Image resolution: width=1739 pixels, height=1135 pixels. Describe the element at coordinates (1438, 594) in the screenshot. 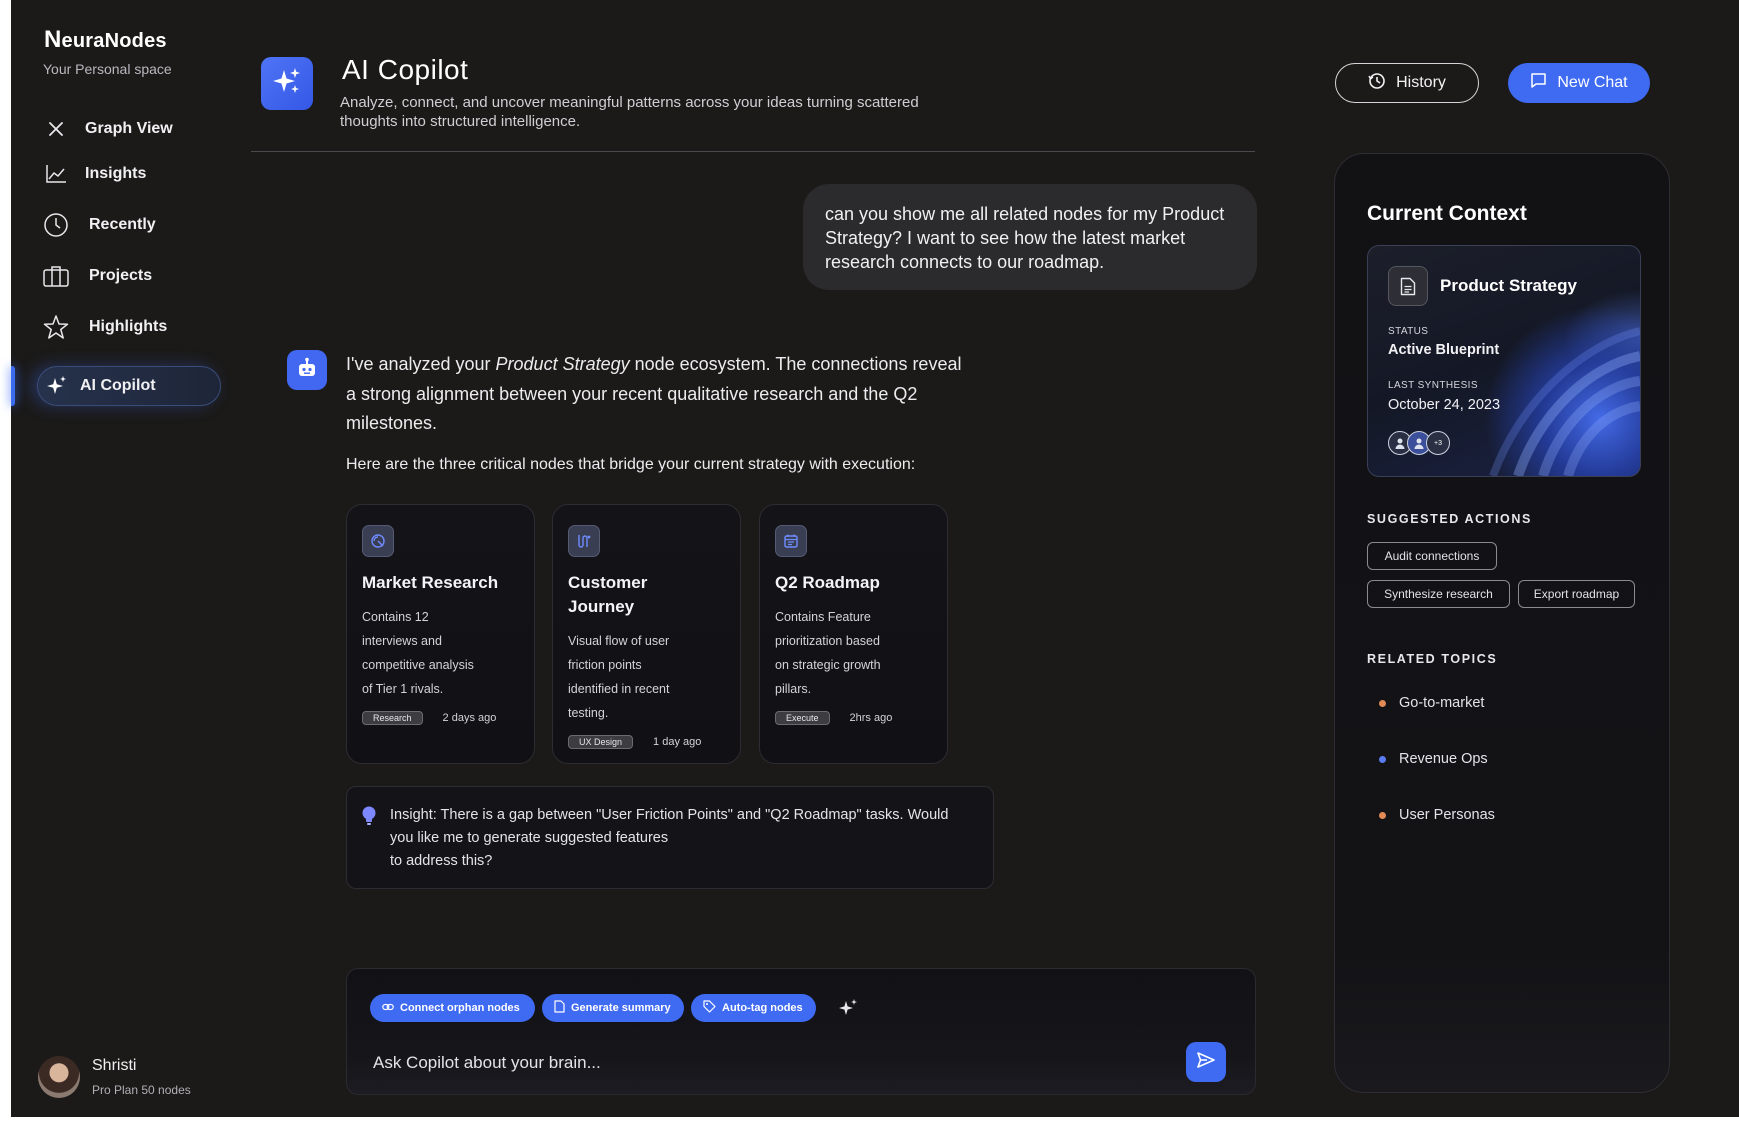

I see `synthesize-research-button: Synthesize research` at that location.